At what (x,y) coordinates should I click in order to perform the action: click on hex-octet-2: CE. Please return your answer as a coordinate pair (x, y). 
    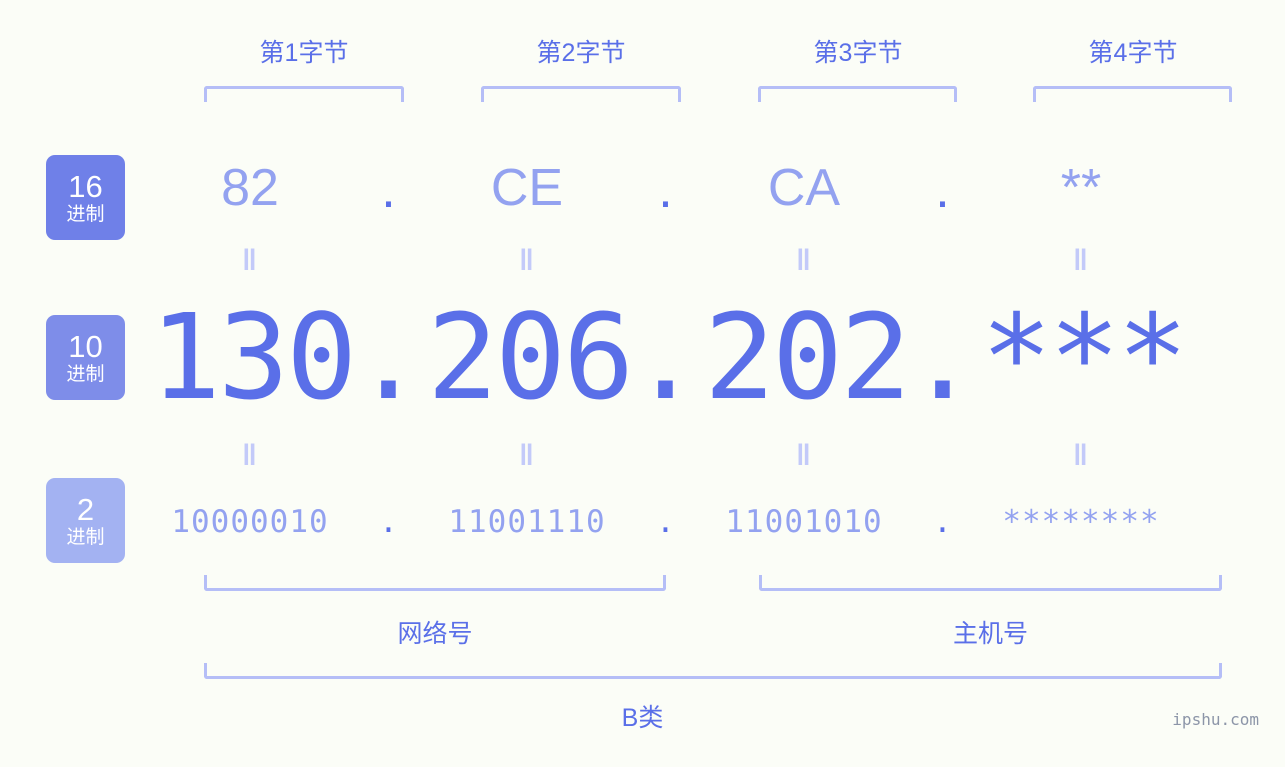
    Looking at the image, I should click on (527, 188).